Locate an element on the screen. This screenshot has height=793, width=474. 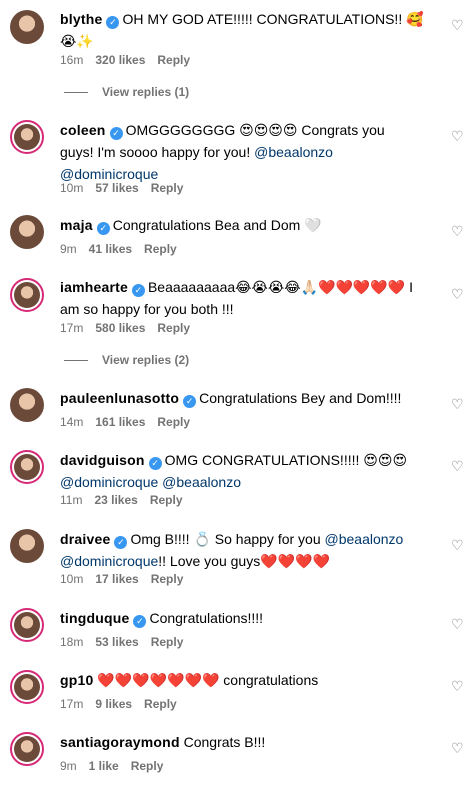
comment-text: Congratulations Bea and Dom 🤍 is located at coordinates (217, 225).